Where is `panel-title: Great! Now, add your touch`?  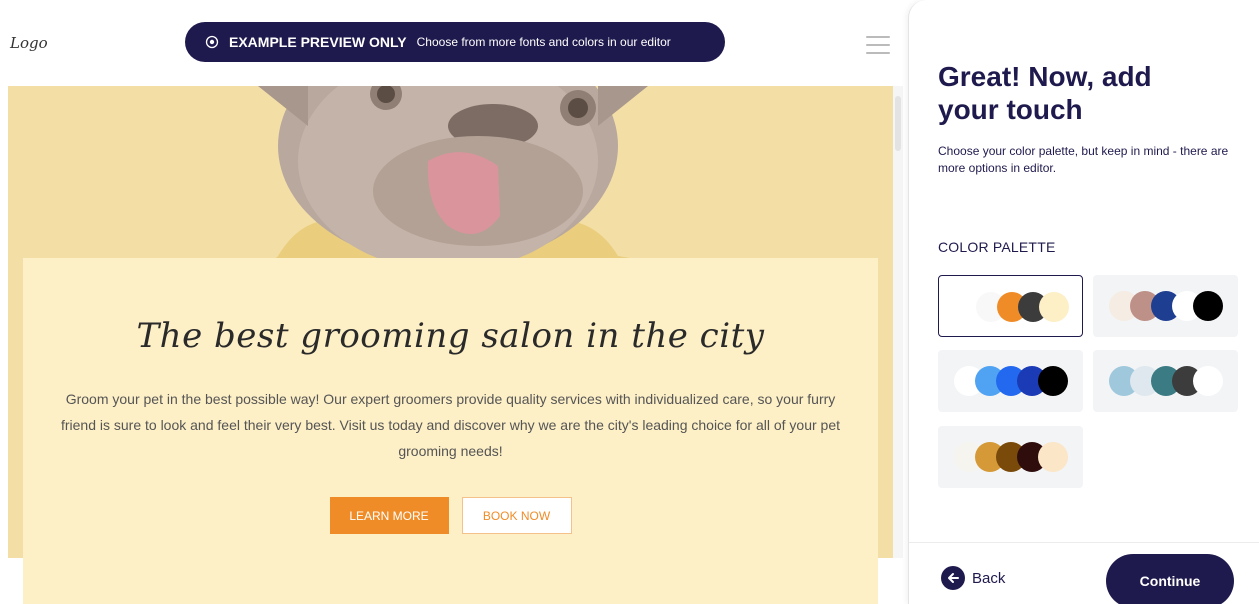 panel-title: Great! Now, add your touch is located at coordinates (1045, 93).